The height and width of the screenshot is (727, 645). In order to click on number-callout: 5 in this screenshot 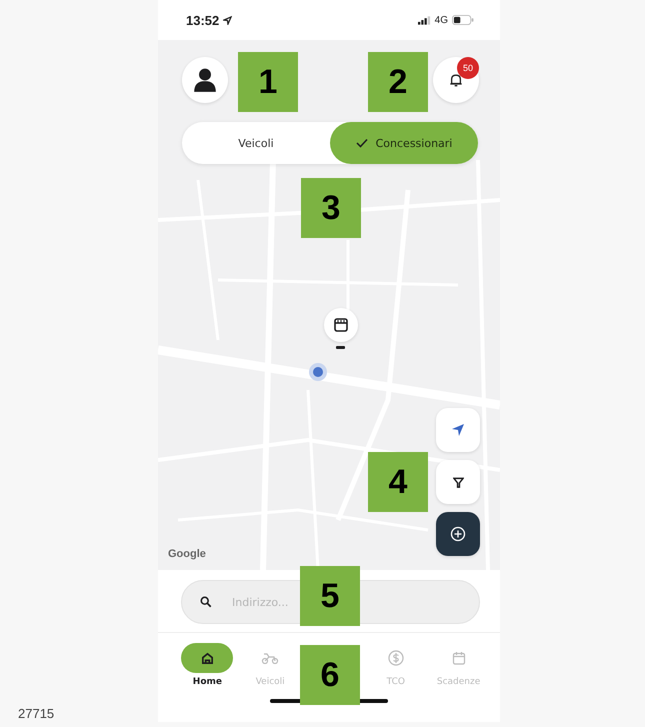, I will do `click(330, 596)`.